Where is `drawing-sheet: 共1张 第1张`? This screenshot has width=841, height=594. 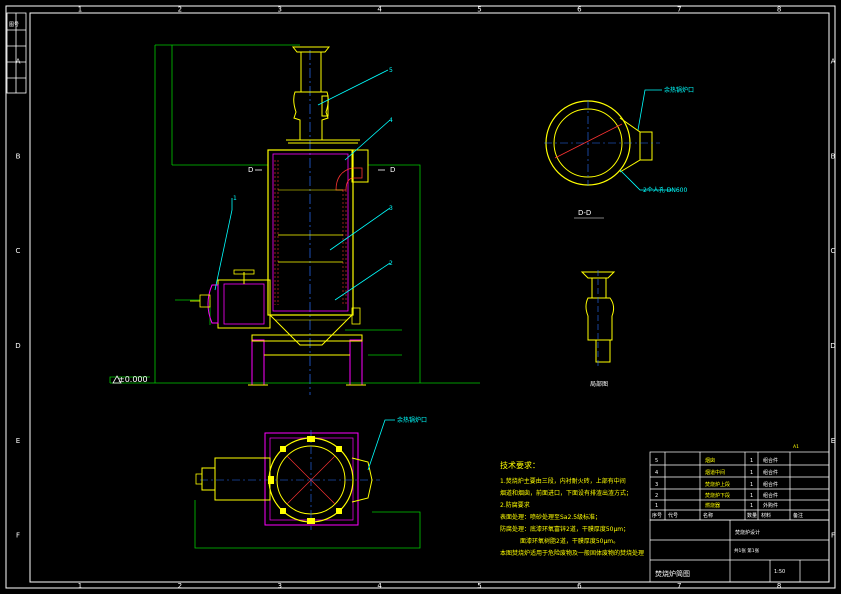 drawing-sheet: 共1张 第1张 is located at coordinates (747, 550).